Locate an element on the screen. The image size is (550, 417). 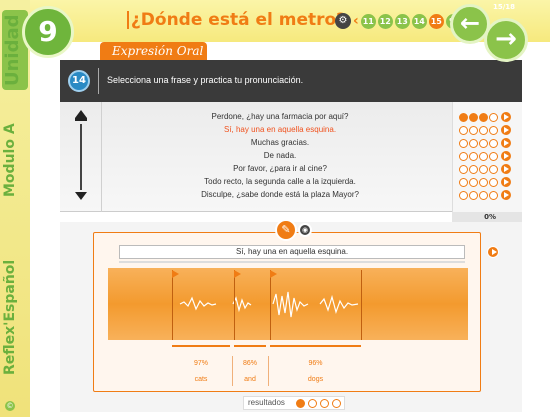
segment-word: dogs is located at coordinates (315, 379).